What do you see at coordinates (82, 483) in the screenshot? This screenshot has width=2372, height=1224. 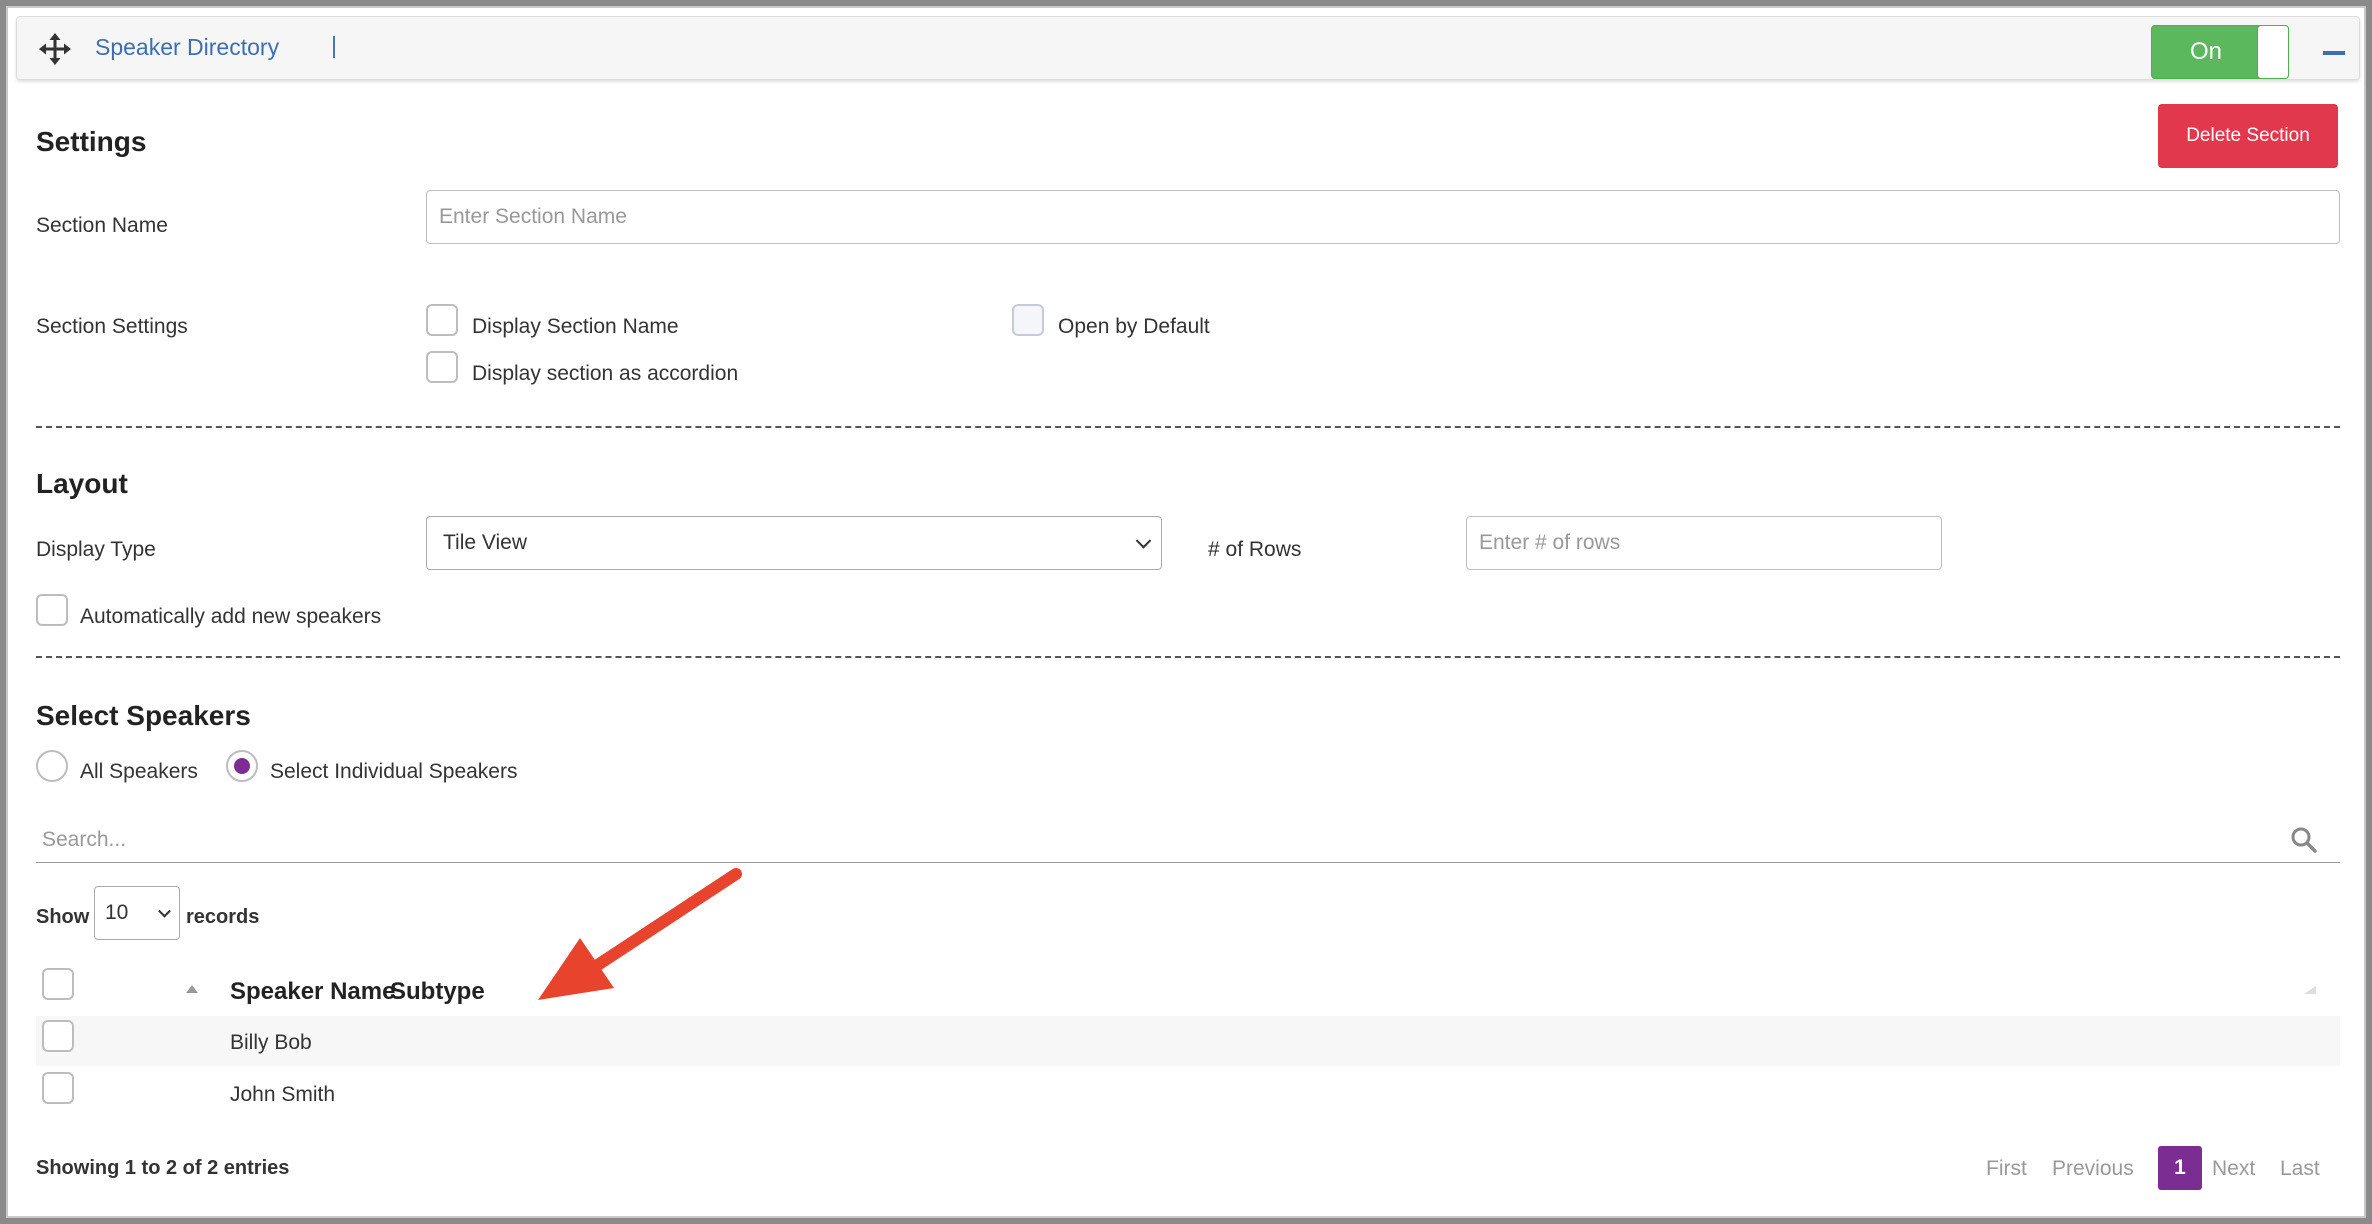 I see `layout-heading: Layout` at bounding box center [82, 483].